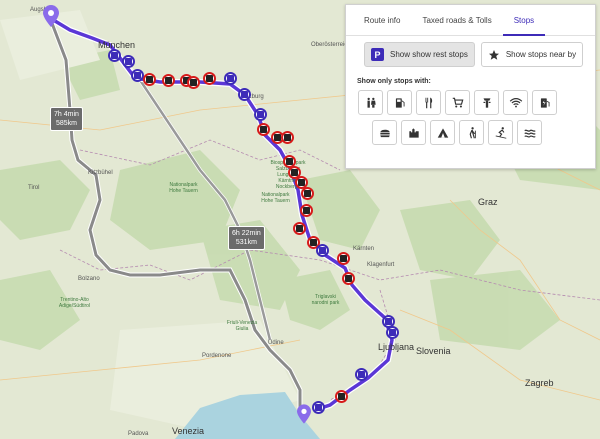 This screenshot has height=439, width=600. Describe the element at coordinates (246, 242) in the screenshot. I see `route-distance: 531km` at that location.